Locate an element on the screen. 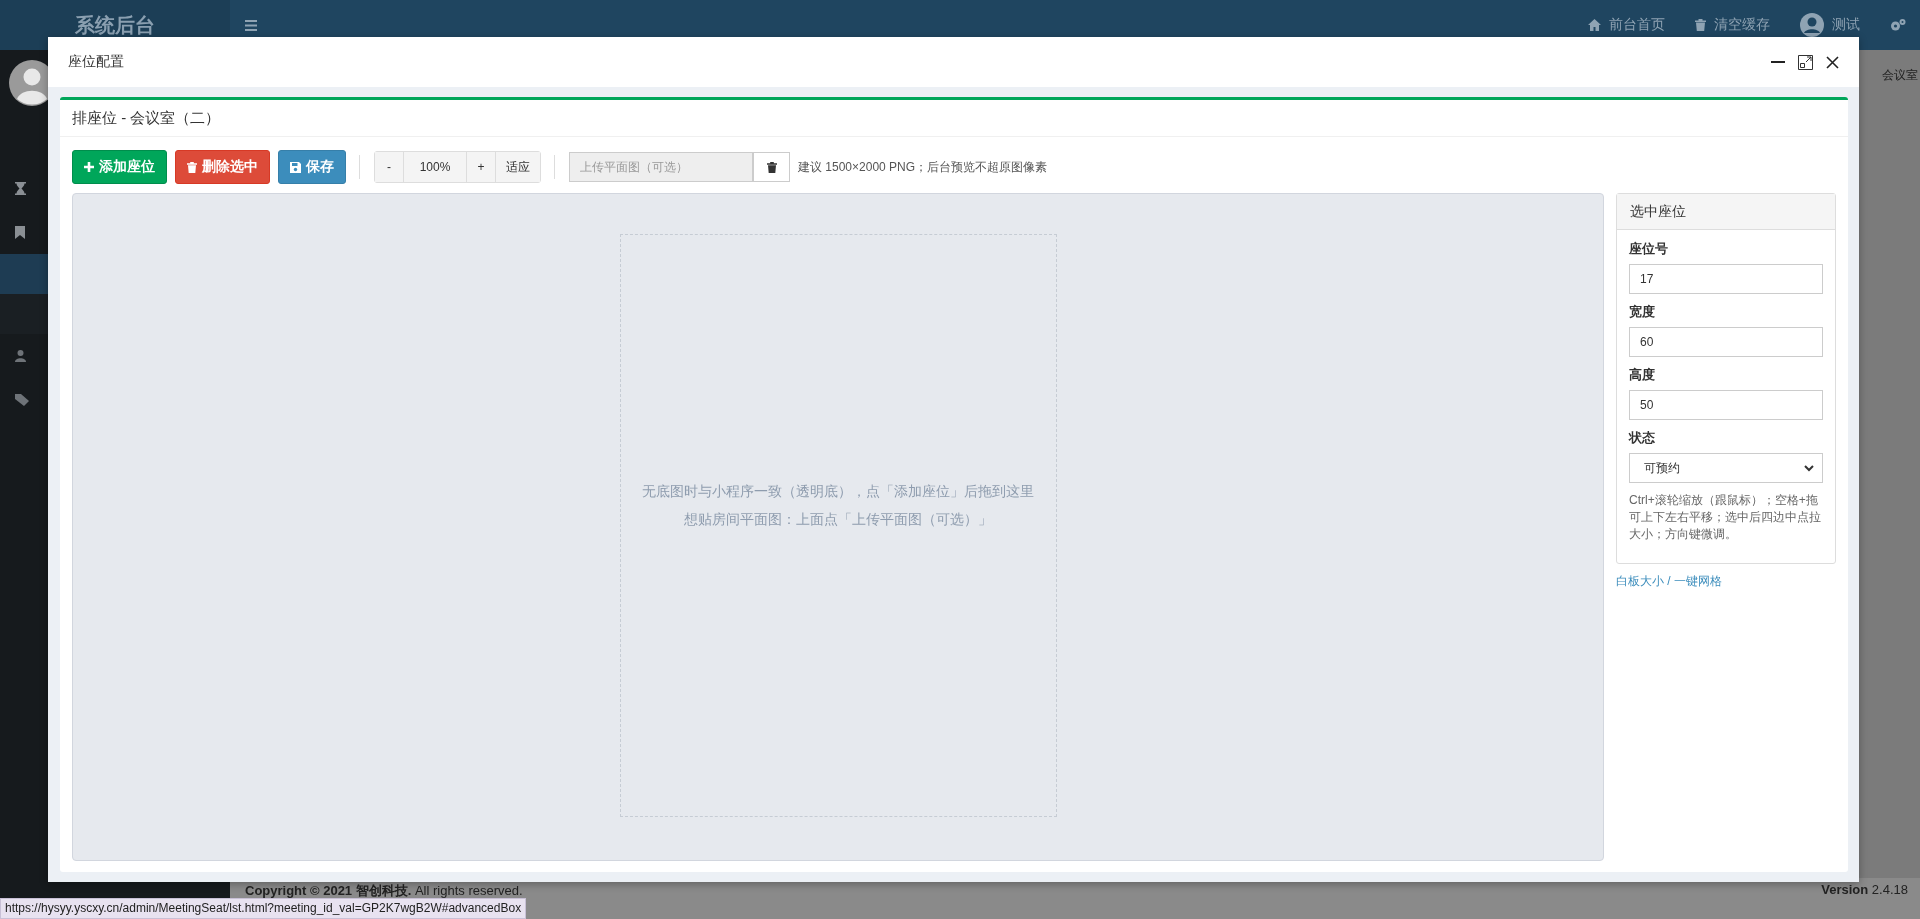 The width and height of the screenshot is (1920, 919). user-menu: 测试 is located at coordinates (1830, 25).